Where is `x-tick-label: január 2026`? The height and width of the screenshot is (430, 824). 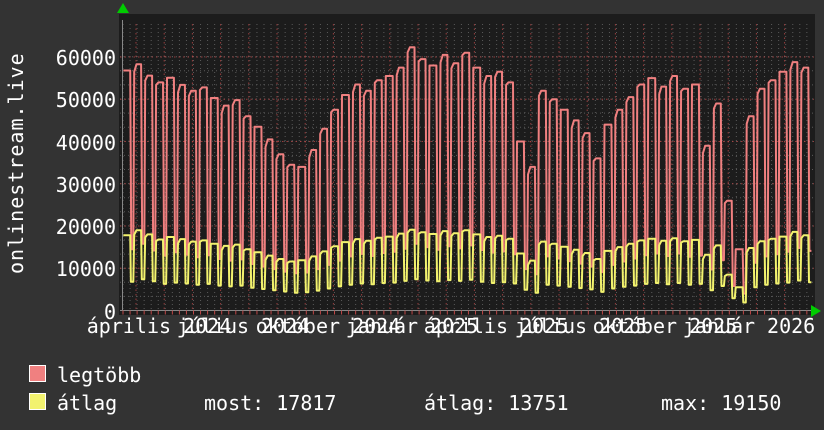
x-tick-label: január 2026 is located at coordinates (749, 326).